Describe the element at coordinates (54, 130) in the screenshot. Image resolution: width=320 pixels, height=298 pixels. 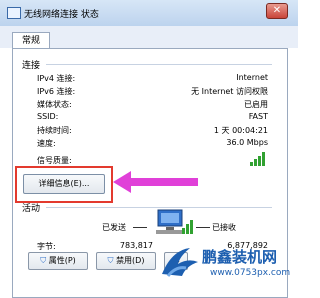
I see `duration-label: 持续时间:` at that location.